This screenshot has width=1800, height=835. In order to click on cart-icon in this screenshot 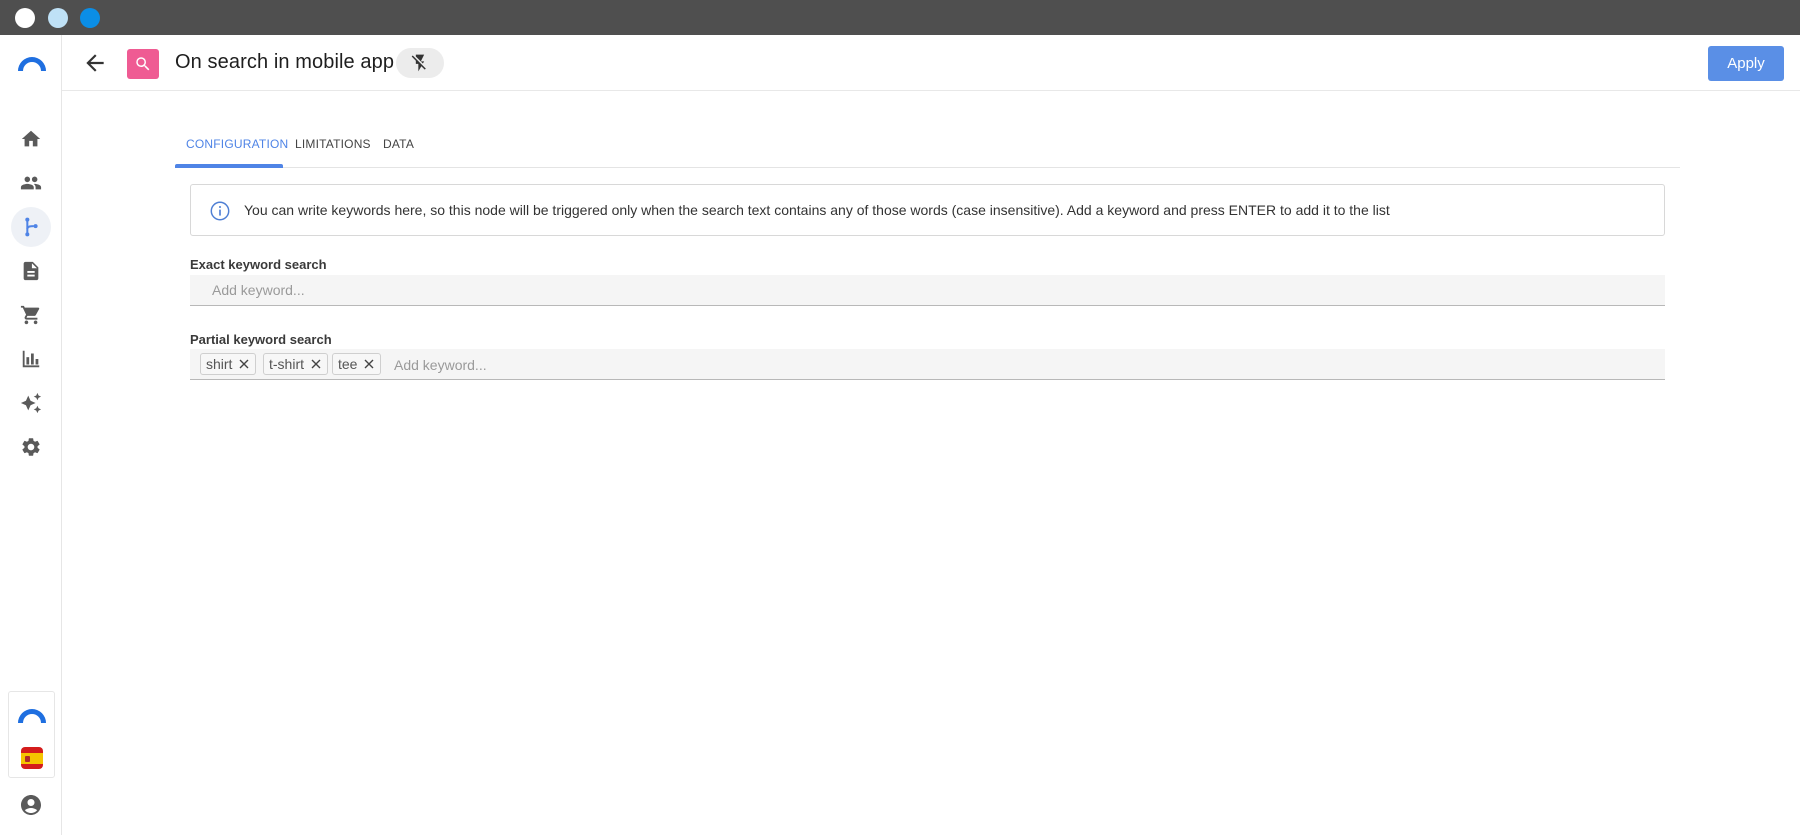, I will do `click(30, 315)`.